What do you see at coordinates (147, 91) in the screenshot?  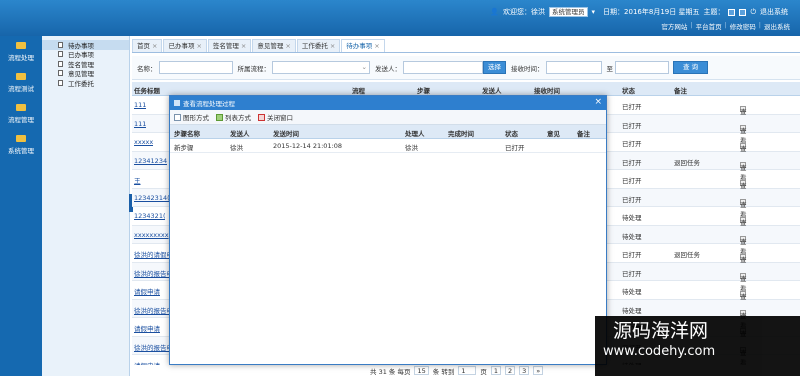 I see `col-title: 任务标题` at bounding box center [147, 91].